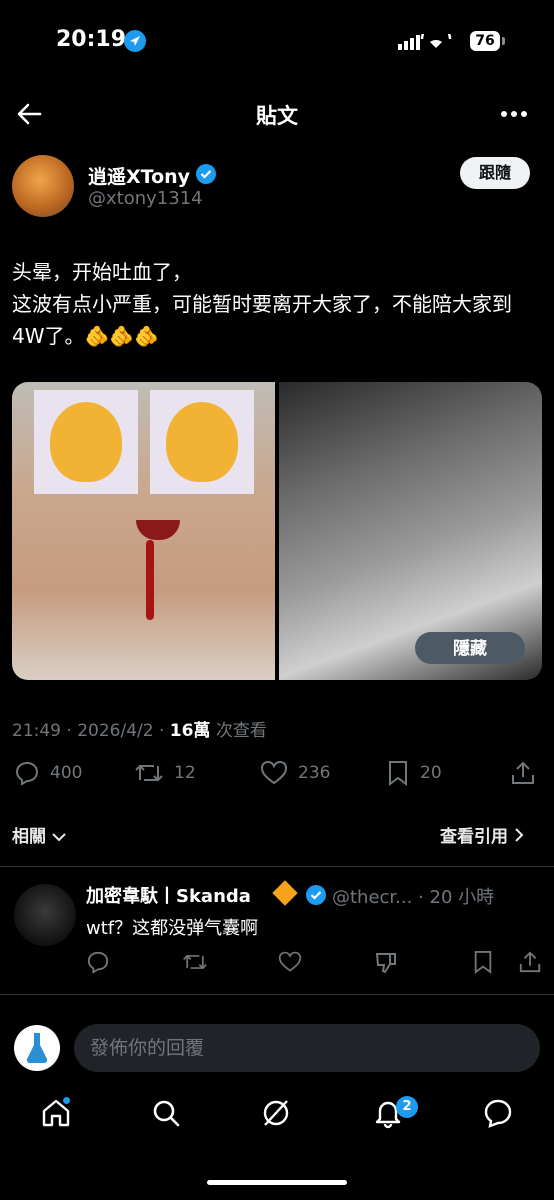 The height and width of the screenshot is (1200, 554). What do you see at coordinates (172, 928) in the screenshot?
I see `reply-text: wtf？这都没弹气囊啊` at bounding box center [172, 928].